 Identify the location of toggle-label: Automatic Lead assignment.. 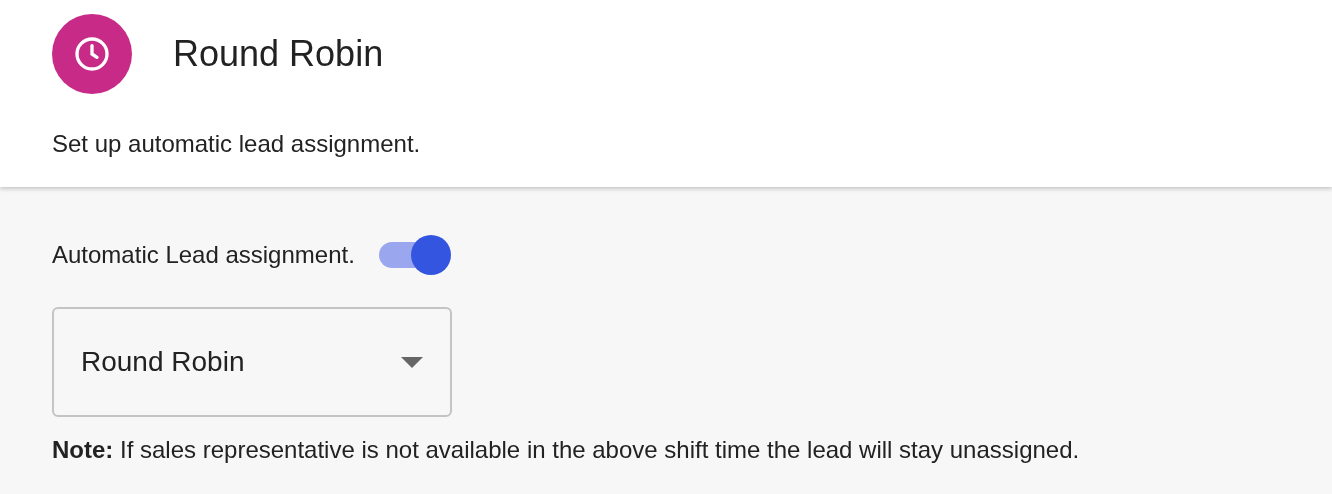
(203, 255).